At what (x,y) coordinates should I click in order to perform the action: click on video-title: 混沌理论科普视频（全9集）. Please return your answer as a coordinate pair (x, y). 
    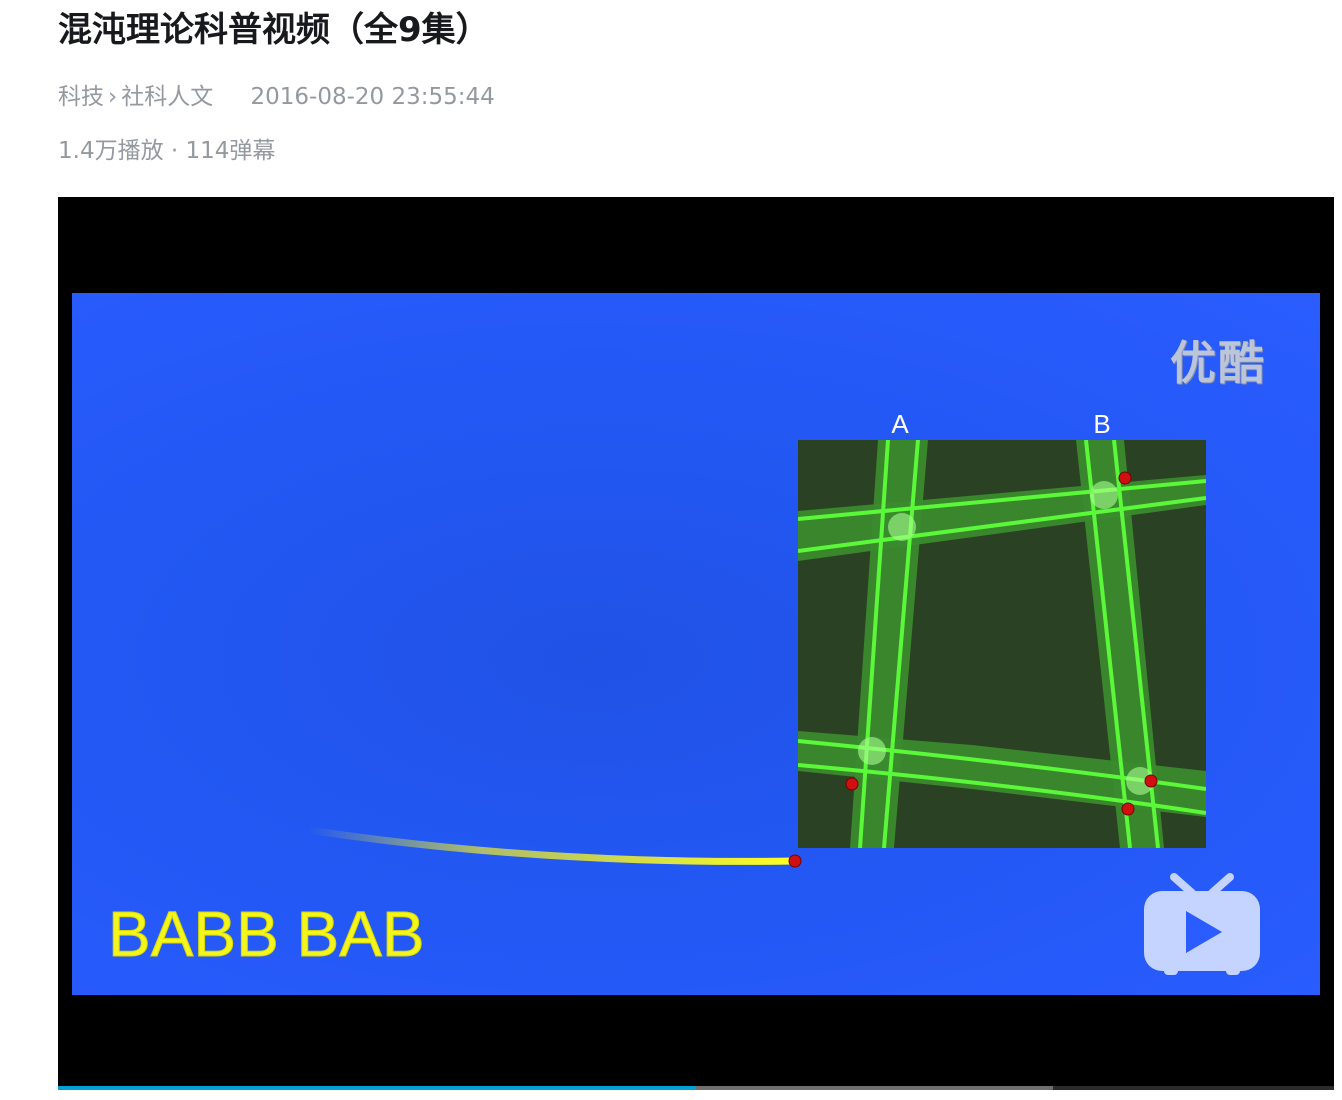
    Looking at the image, I should click on (274, 30).